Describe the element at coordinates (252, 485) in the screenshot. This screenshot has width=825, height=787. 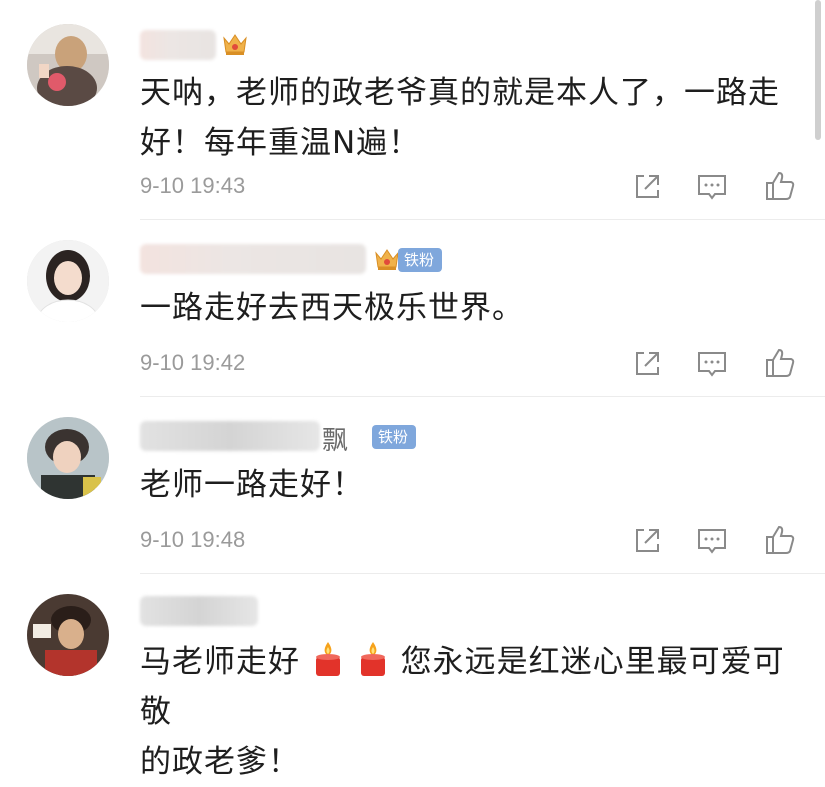
I see `comment-text: 老师一路走好！` at that location.